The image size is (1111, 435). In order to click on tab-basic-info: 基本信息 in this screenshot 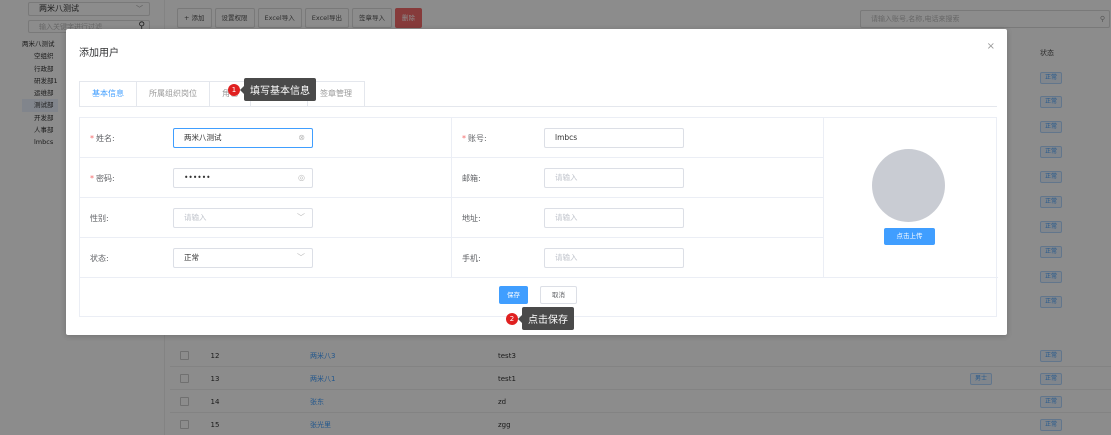, I will do `click(108, 94)`.